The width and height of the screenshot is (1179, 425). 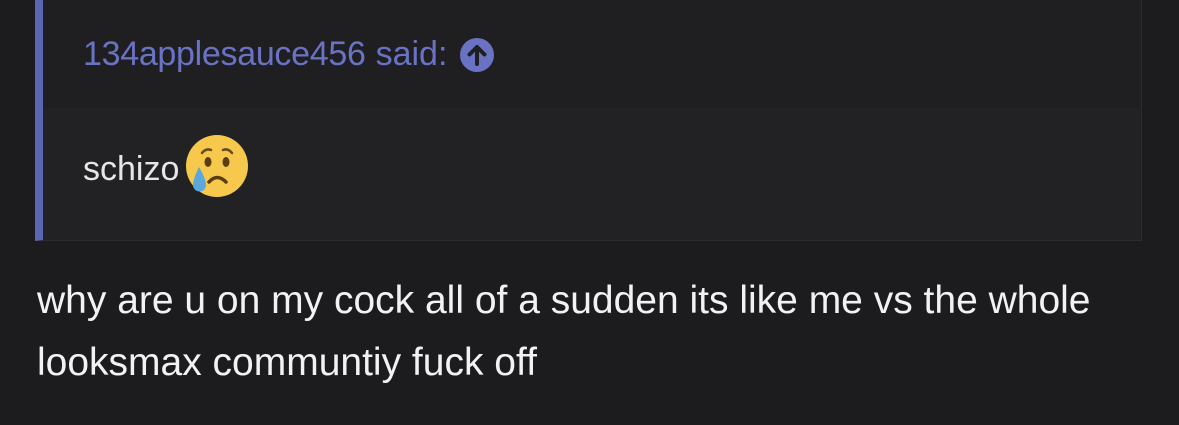 What do you see at coordinates (477, 55) in the screenshot?
I see `arrow-up-circle-icon` at bounding box center [477, 55].